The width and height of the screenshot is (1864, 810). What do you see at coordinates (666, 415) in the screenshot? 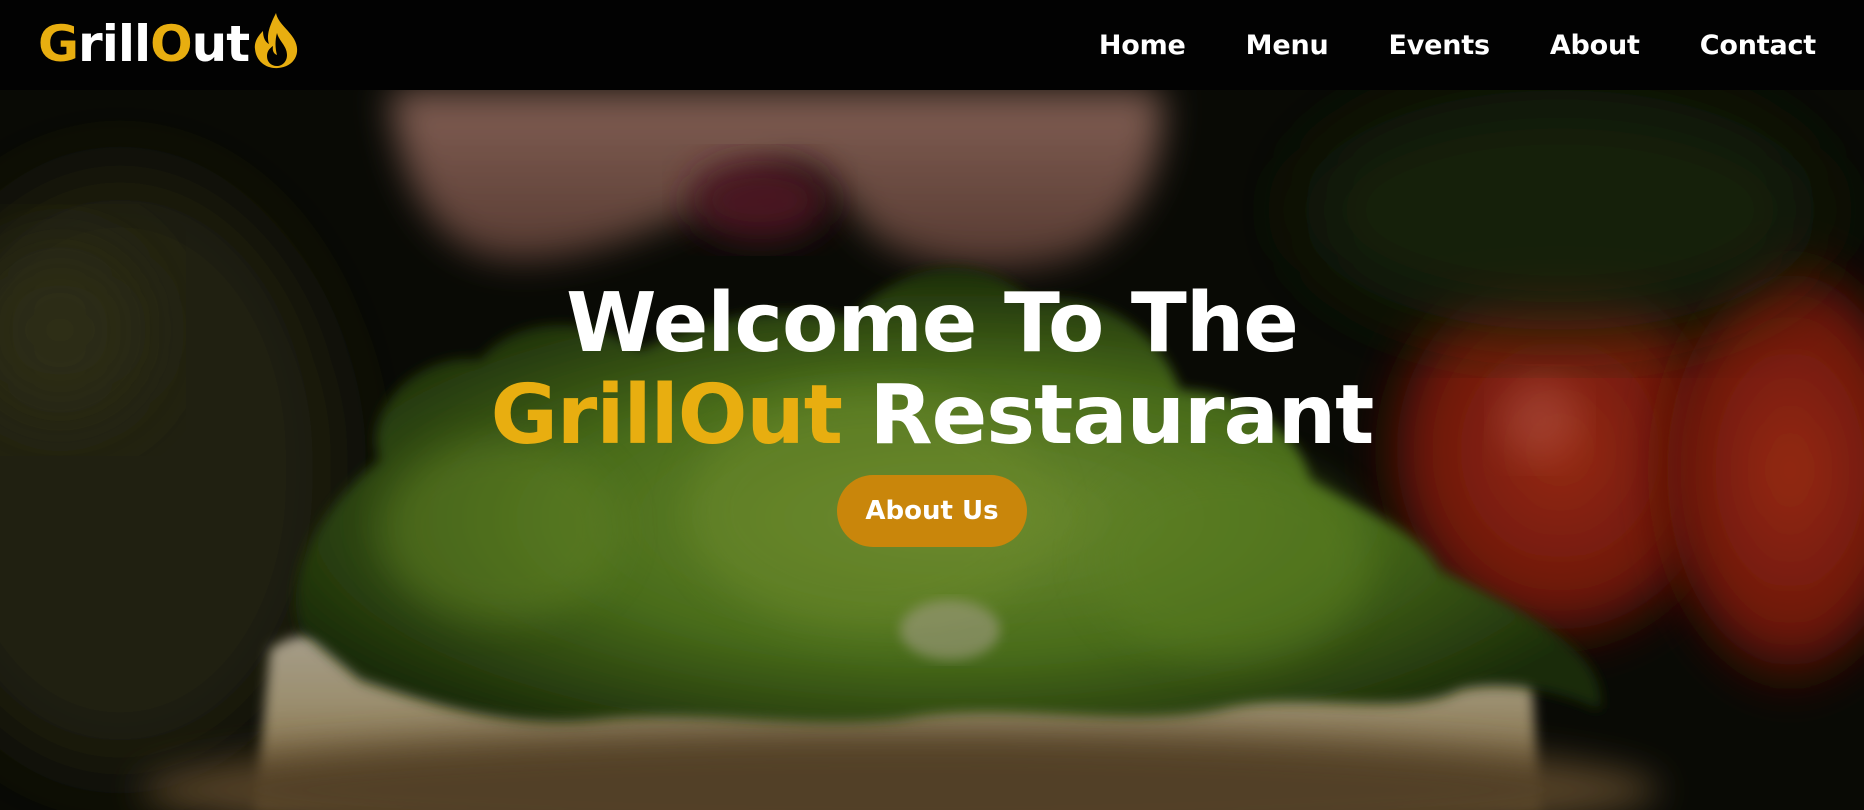
I see `hero-title-accent: GrillOut` at bounding box center [666, 415].